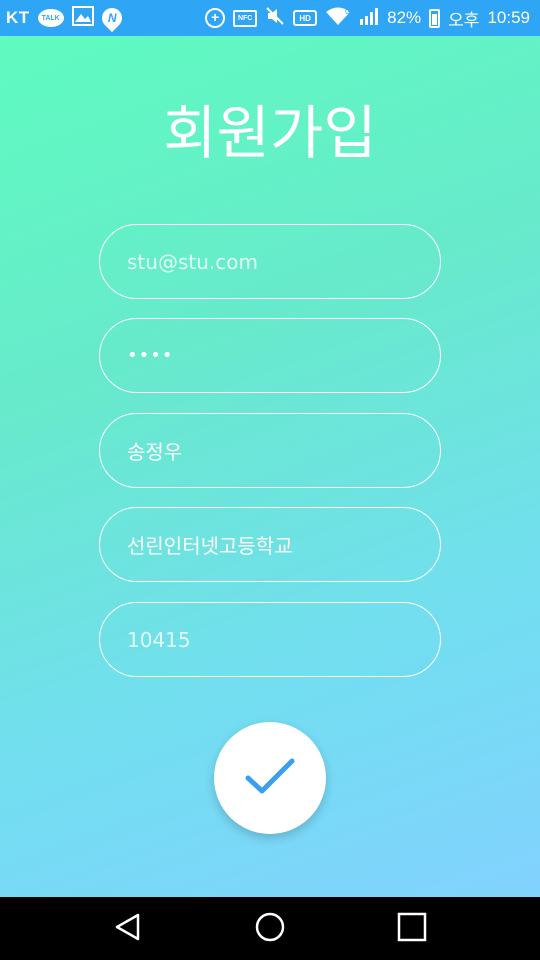 The height and width of the screenshot is (960, 540). I want to click on carrier-label: KT, so click(18, 17).